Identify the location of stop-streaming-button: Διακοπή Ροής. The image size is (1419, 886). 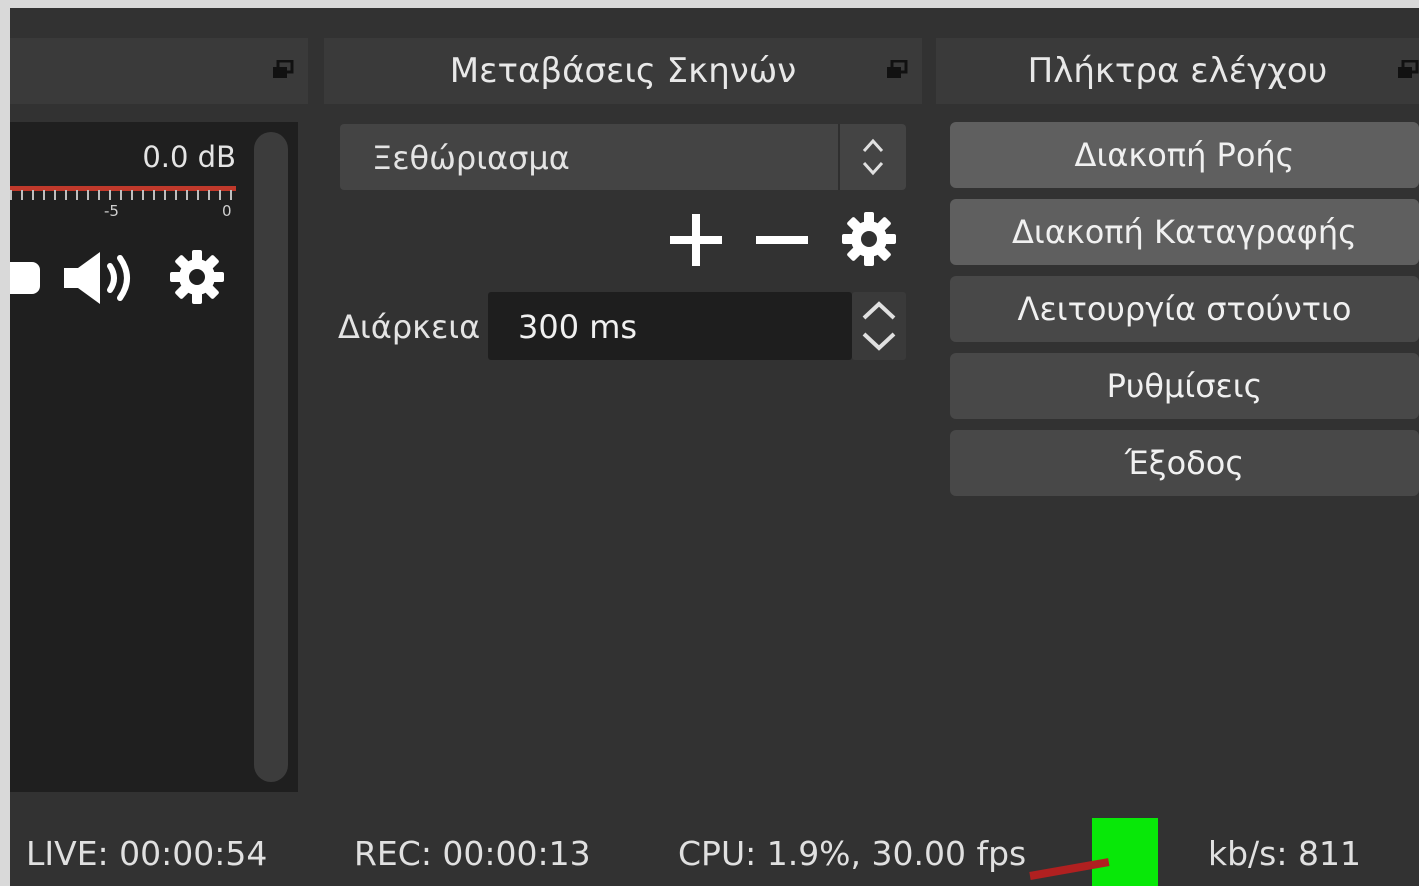
(1184, 155).